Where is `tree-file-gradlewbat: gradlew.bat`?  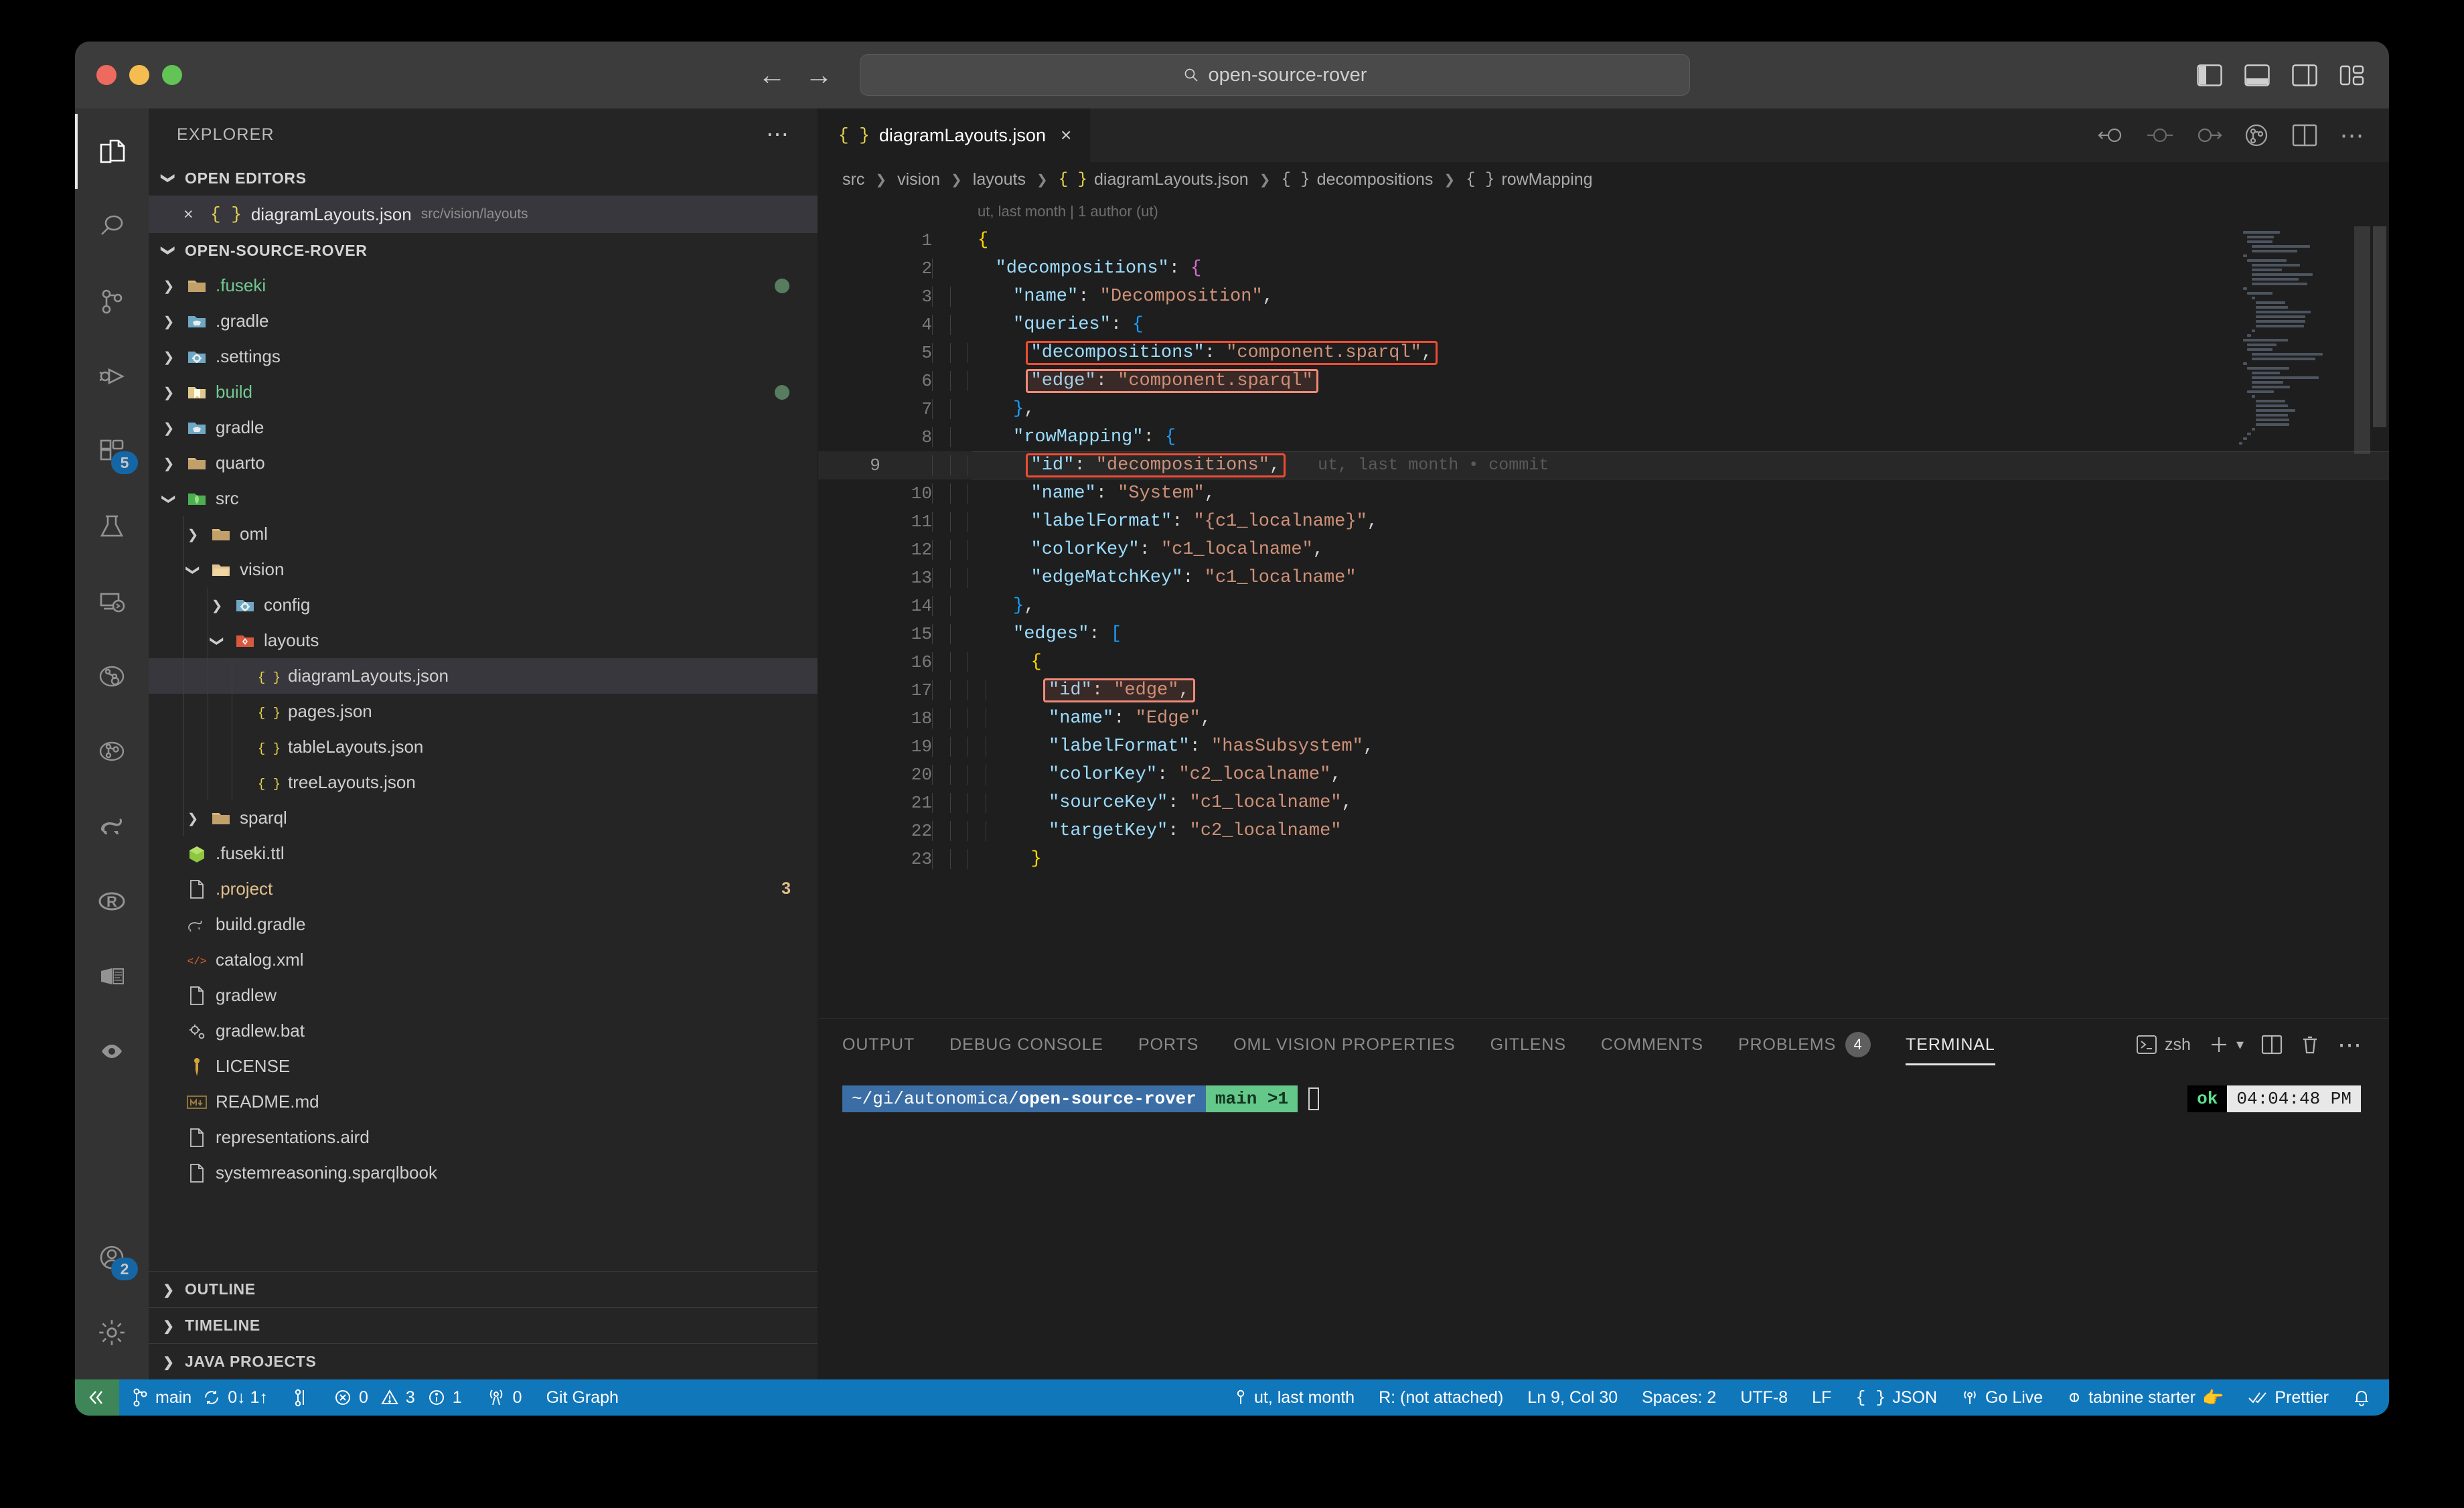 tree-file-gradlewbat: gradlew.bat is located at coordinates (483, 1031).